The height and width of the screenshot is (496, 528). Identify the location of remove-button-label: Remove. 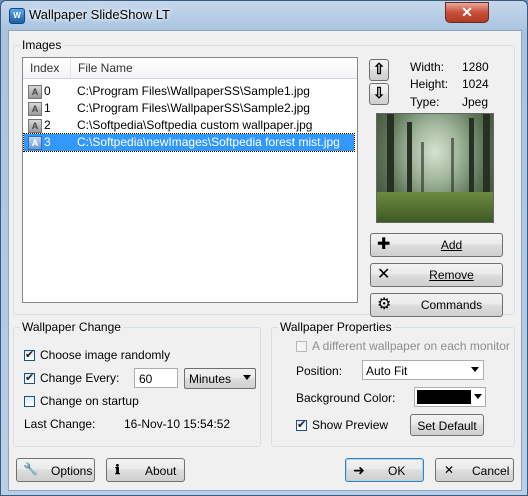
(451, 275).